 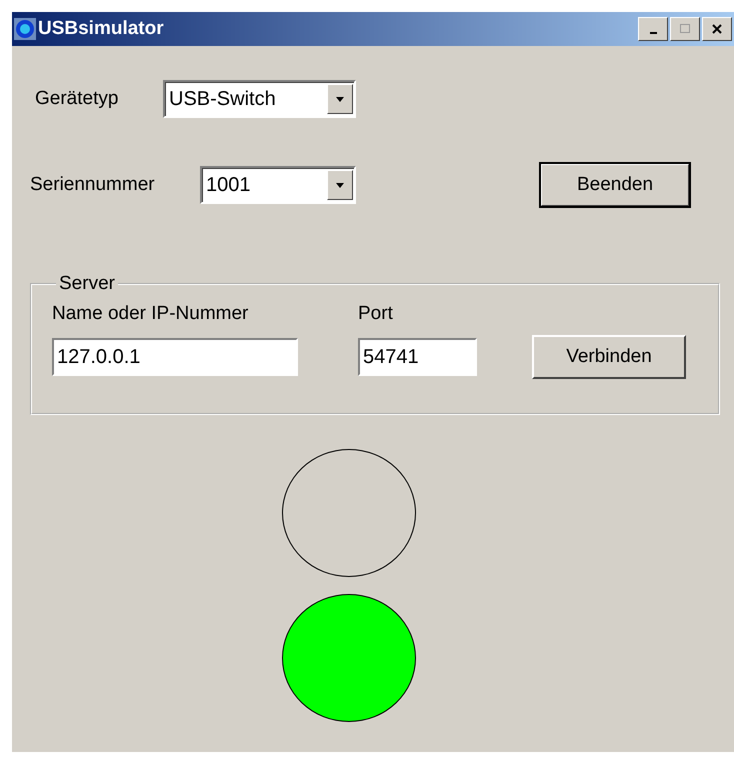 I want to click on maximize-icon, so click(x=685, y=29).